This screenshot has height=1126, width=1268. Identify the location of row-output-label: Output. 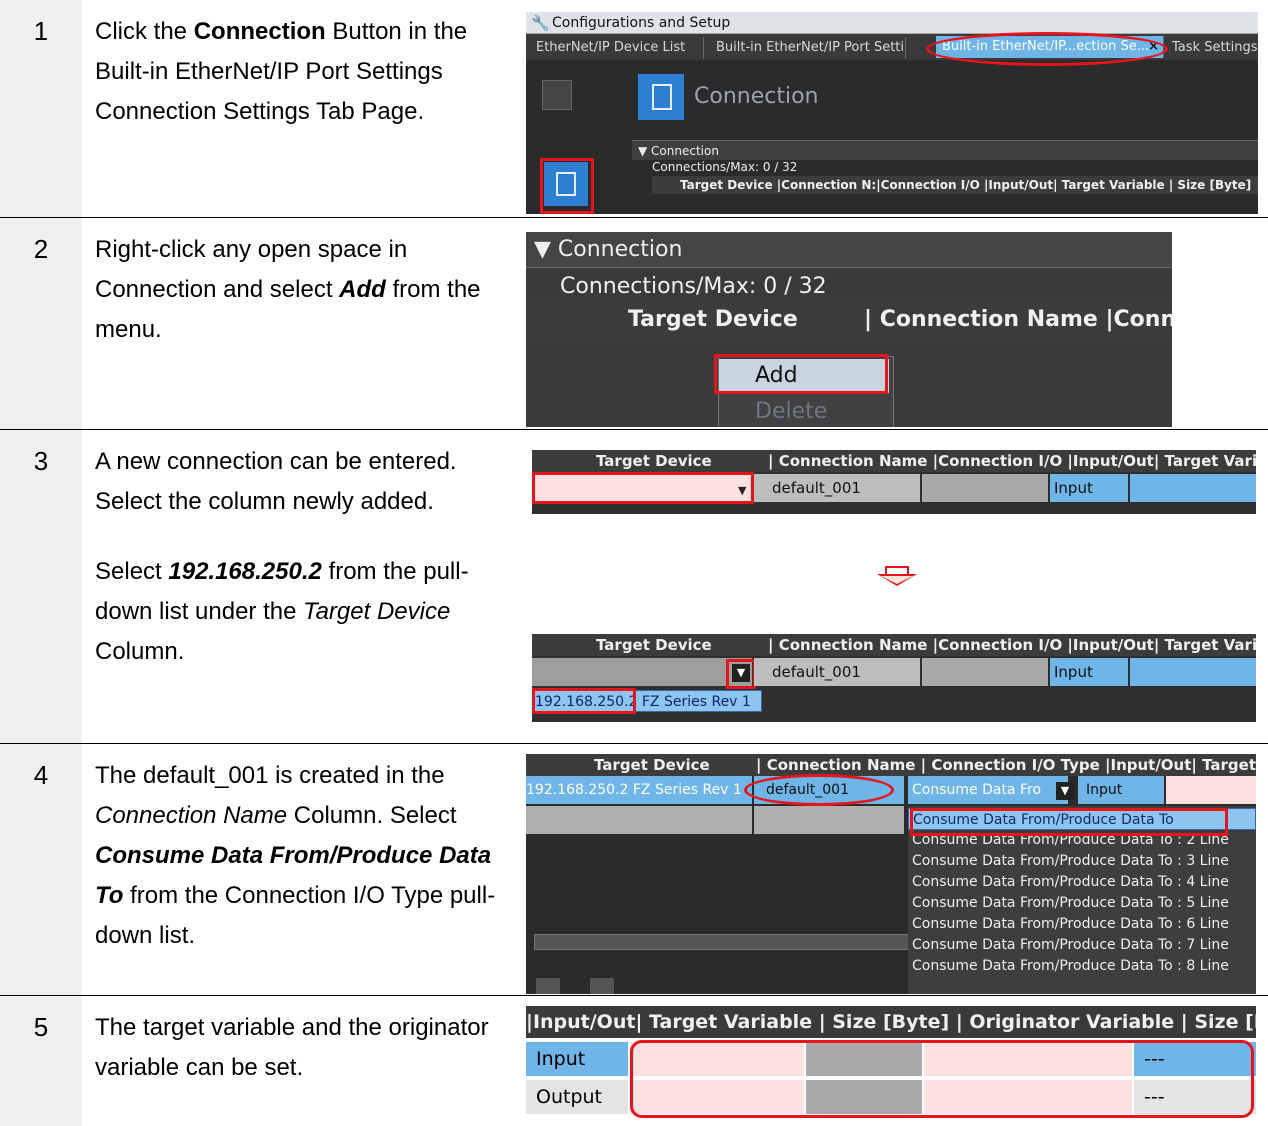
(577, 1097).